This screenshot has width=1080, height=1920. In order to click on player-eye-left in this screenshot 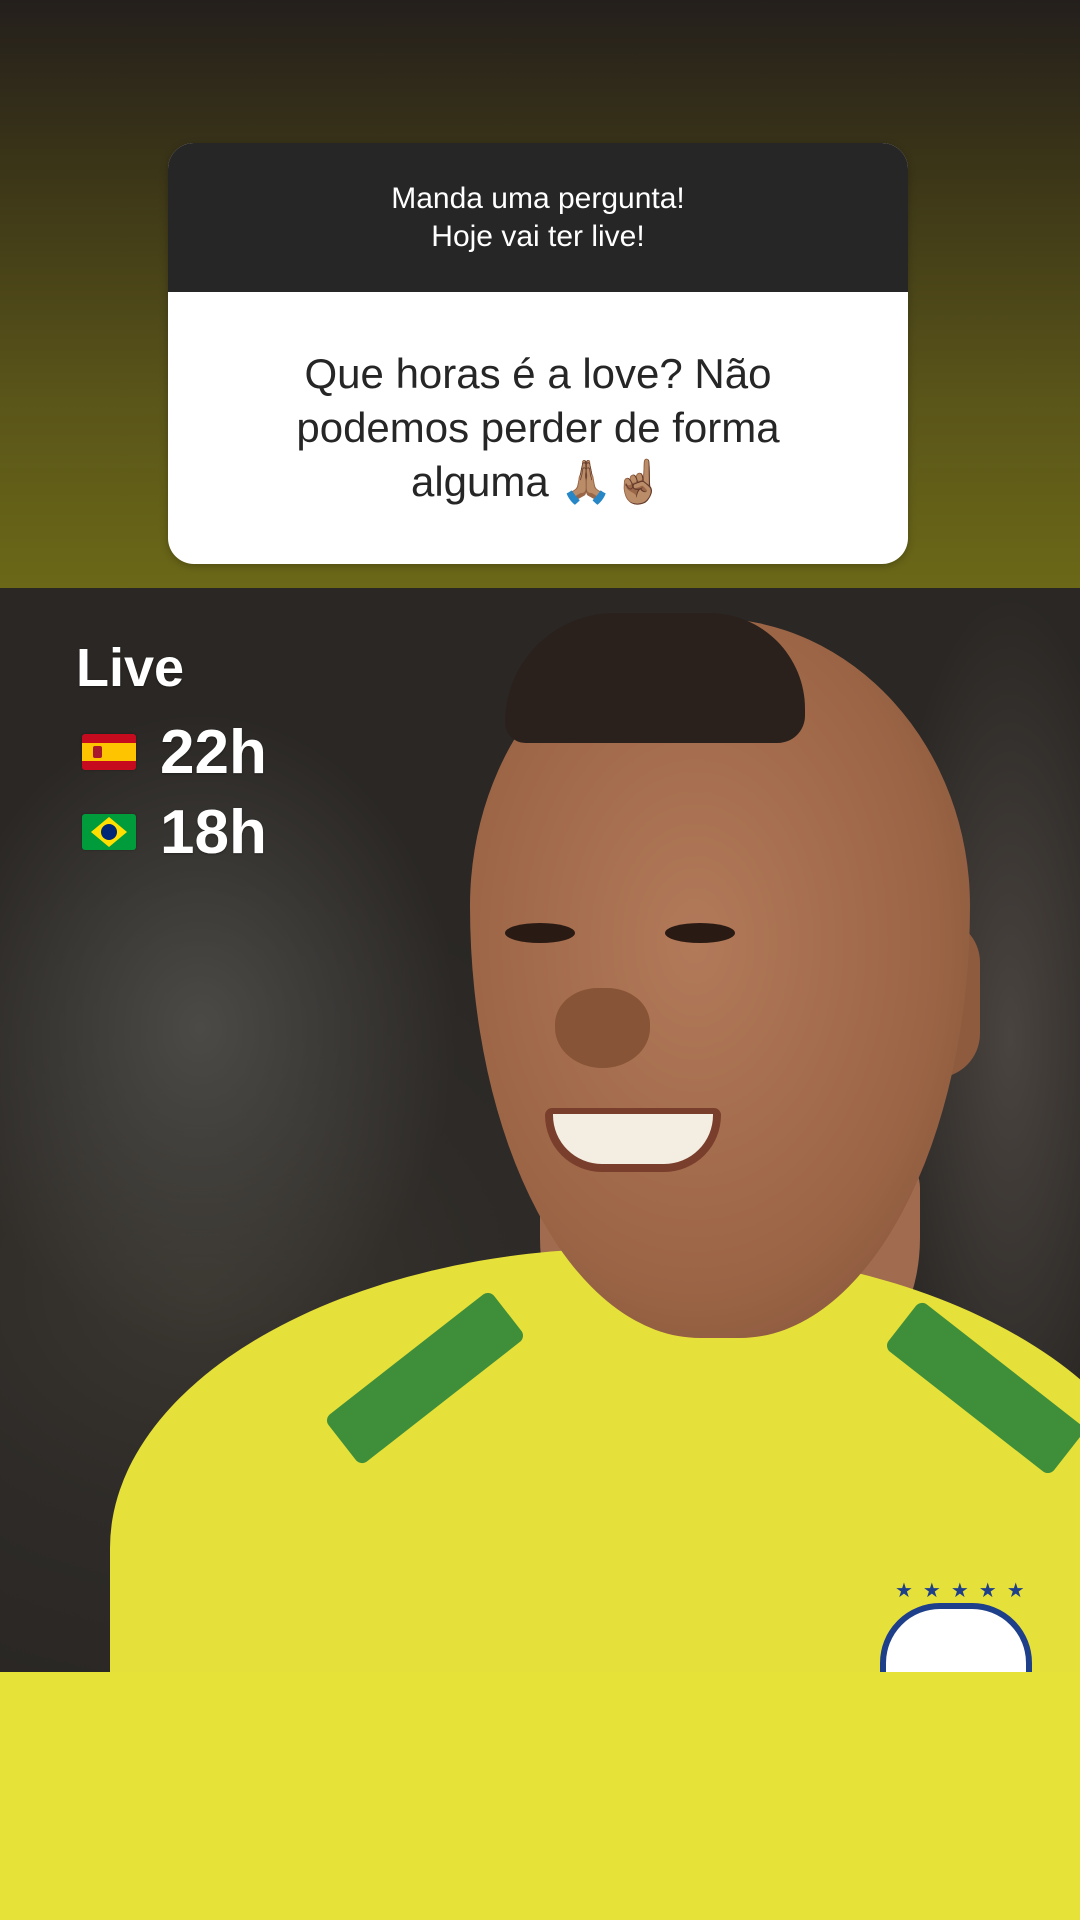, I will do `click(540, 933)`.